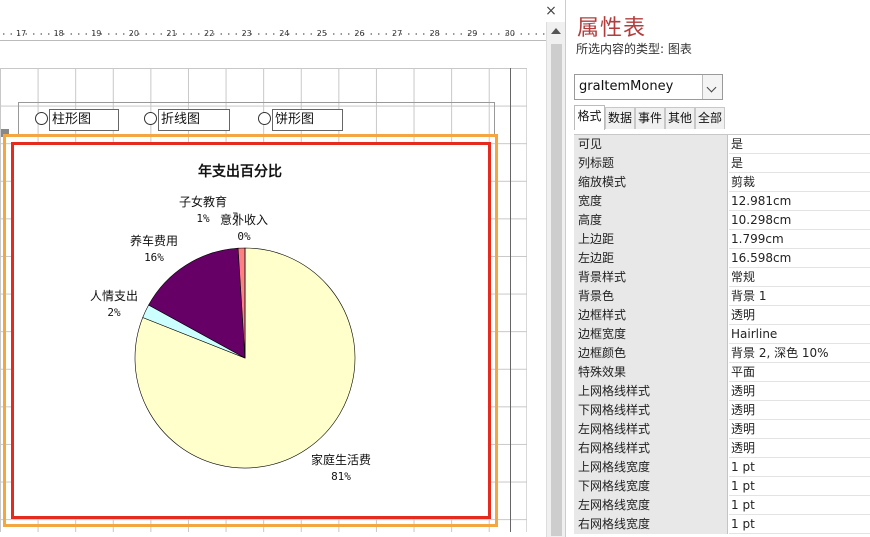  What do you see at coordinates (556, 31) in the screenshot?
I see `scroll-up-icon` at bounding box center [556, 31].